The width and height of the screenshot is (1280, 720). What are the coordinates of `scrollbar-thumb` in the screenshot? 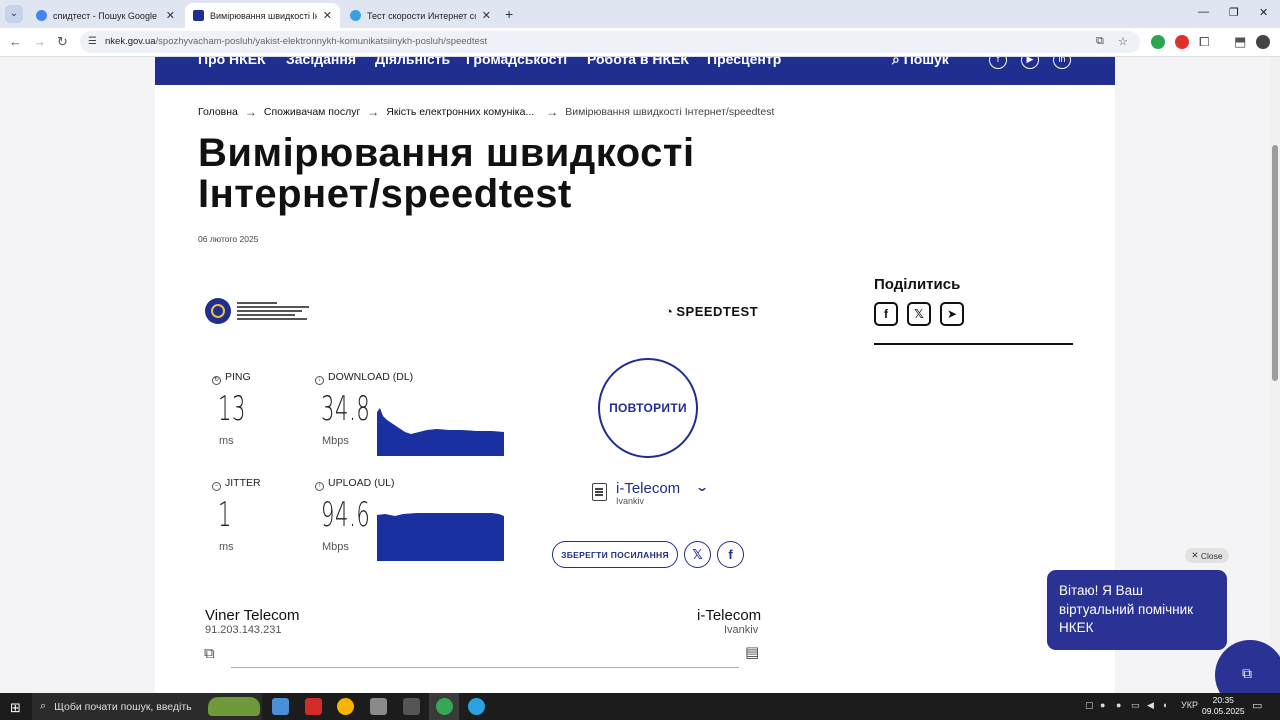 It's located at (1275, 263).